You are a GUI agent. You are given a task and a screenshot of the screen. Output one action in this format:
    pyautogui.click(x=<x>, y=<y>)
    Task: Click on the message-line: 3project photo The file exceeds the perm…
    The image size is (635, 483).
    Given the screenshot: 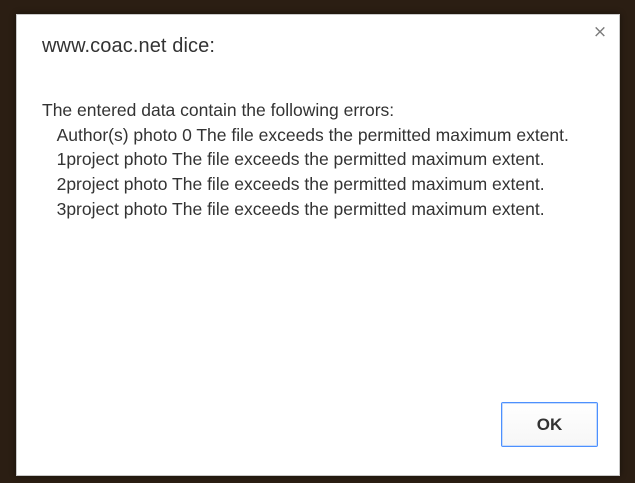 What is the action you would take?
    pyautogui.click(x=293, y=208)
    